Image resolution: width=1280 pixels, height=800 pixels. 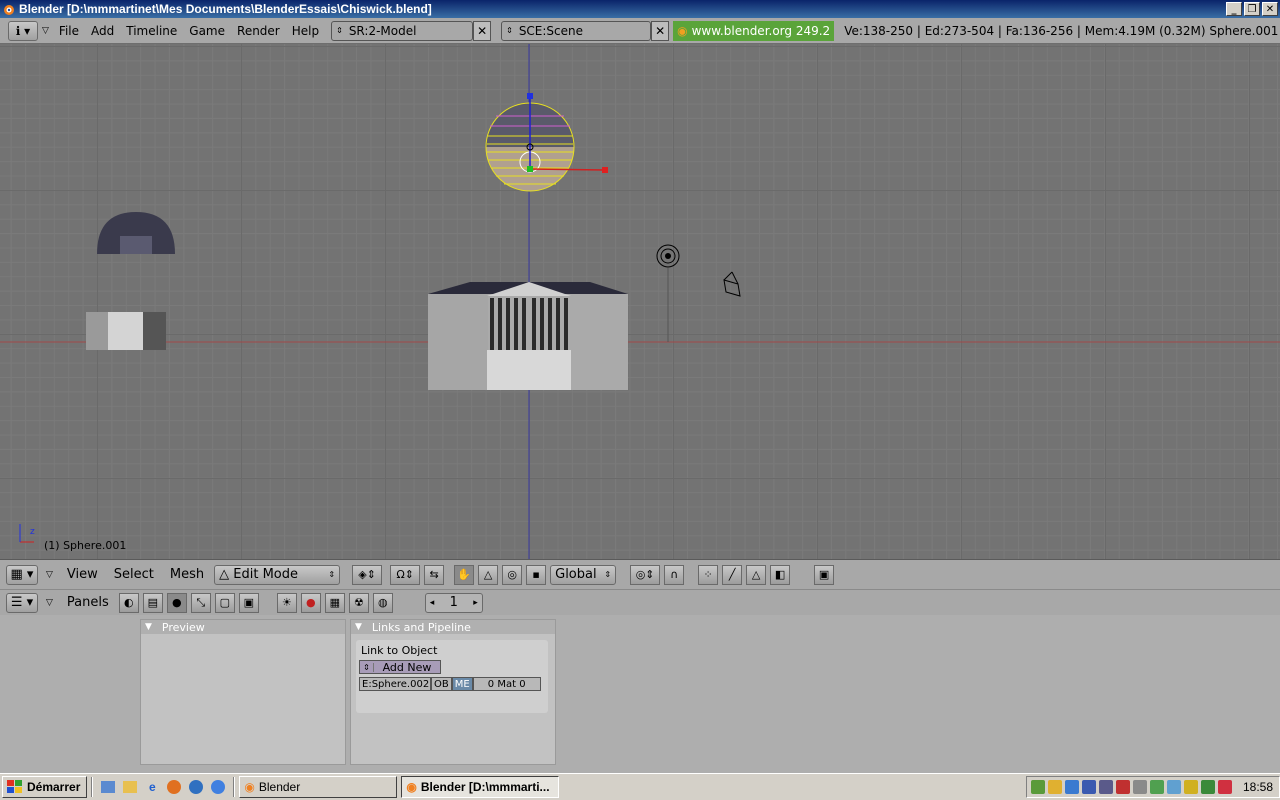 I want to click on messenger-icon, so click(x=196, y=787).